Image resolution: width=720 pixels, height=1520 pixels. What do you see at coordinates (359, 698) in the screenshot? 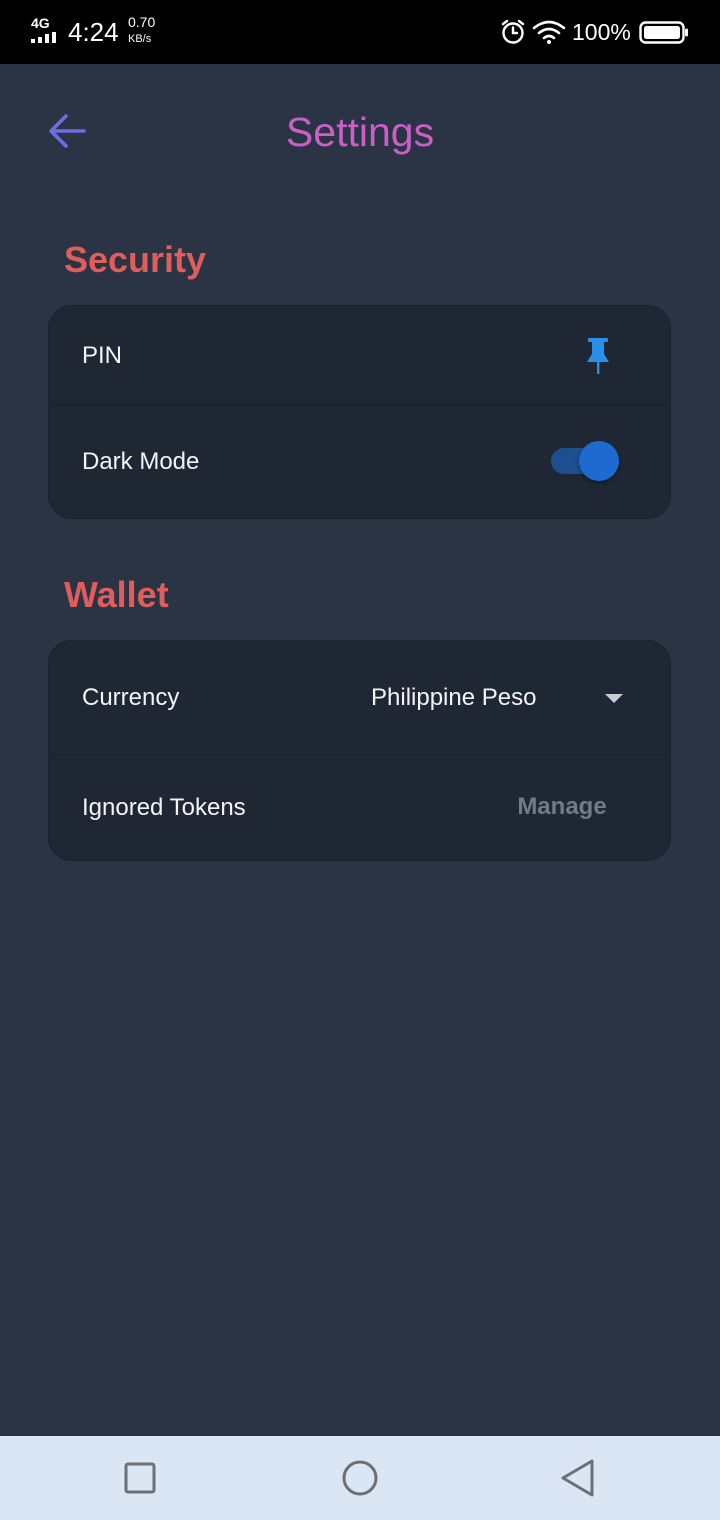
I see `currency-row: Currency Philippine Peso` at bounding box center [359, 698].